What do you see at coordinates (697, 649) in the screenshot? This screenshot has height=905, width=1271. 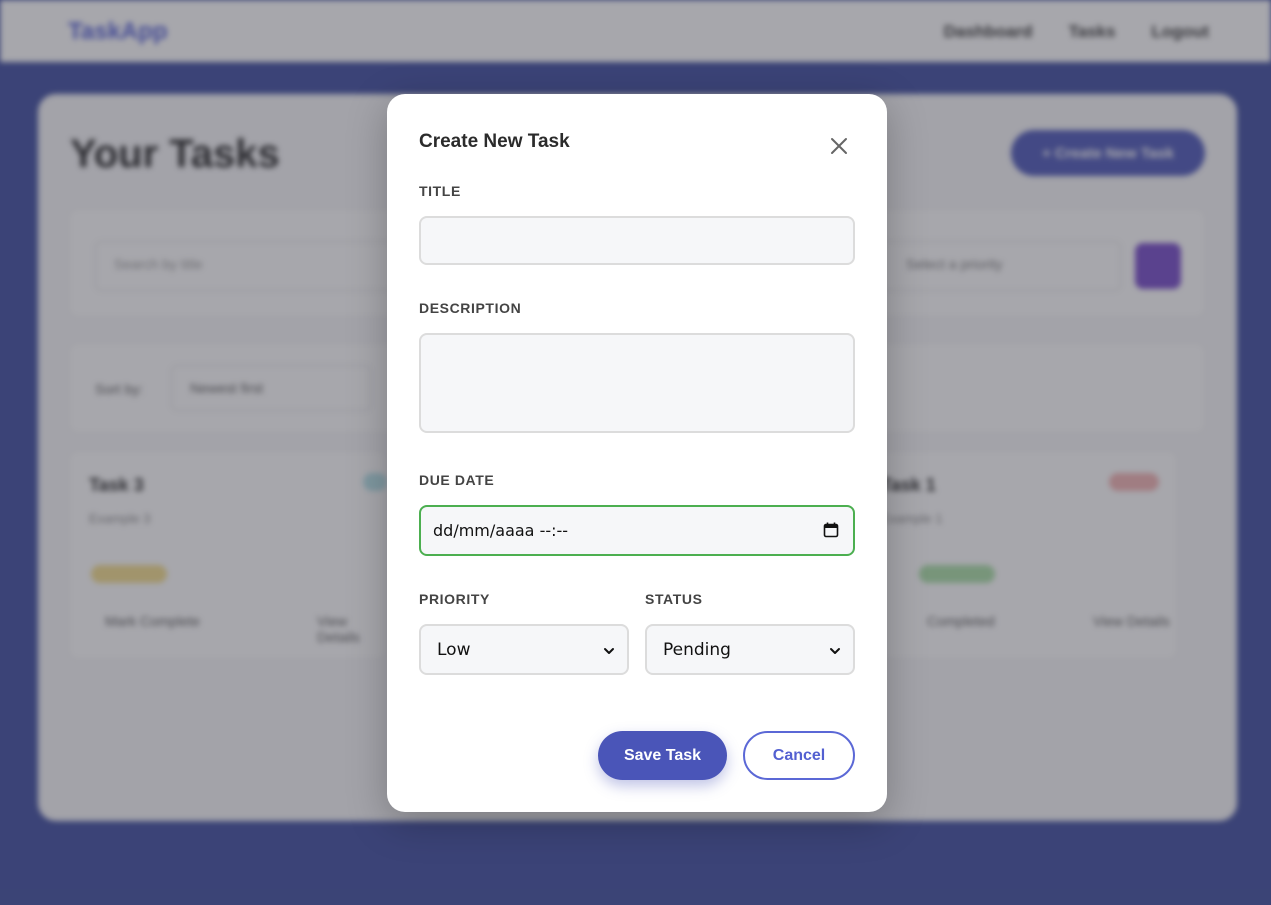 I see `status-select-value: Pending` at bounding box center [697, 649].